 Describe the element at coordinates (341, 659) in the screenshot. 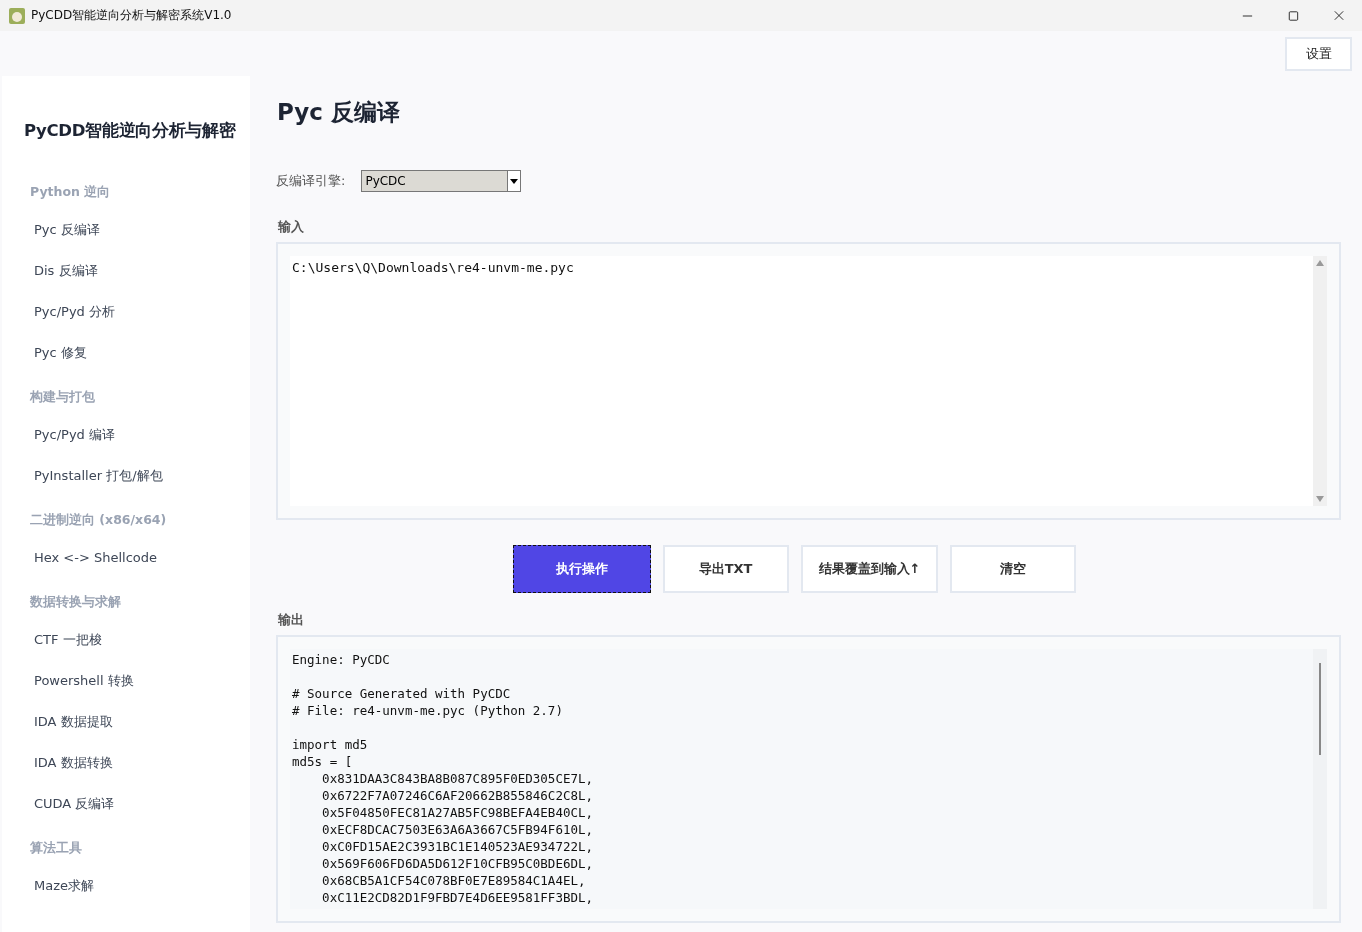

I see `code-line: Engine: PyCDC` at that location.